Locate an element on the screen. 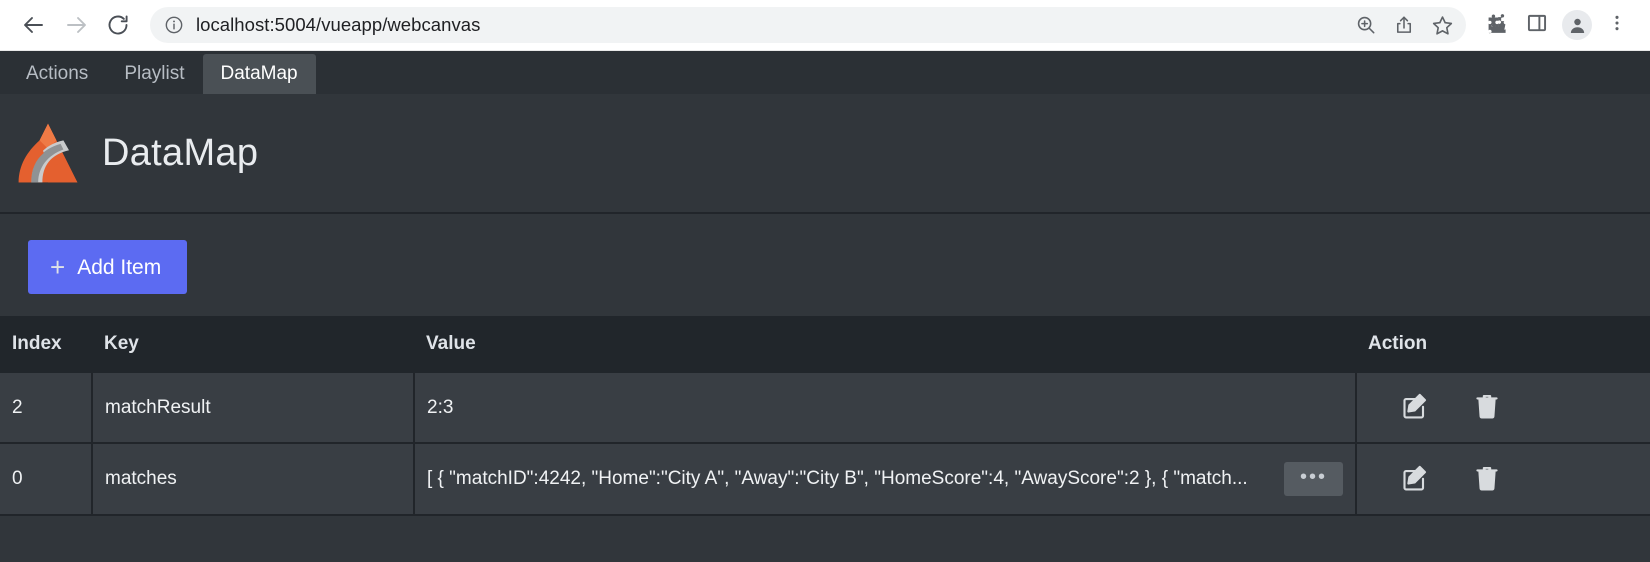 The width and height of the screenshot is (1650, 562). sidebar-panel-icon is located at coordinates (1537, 25).